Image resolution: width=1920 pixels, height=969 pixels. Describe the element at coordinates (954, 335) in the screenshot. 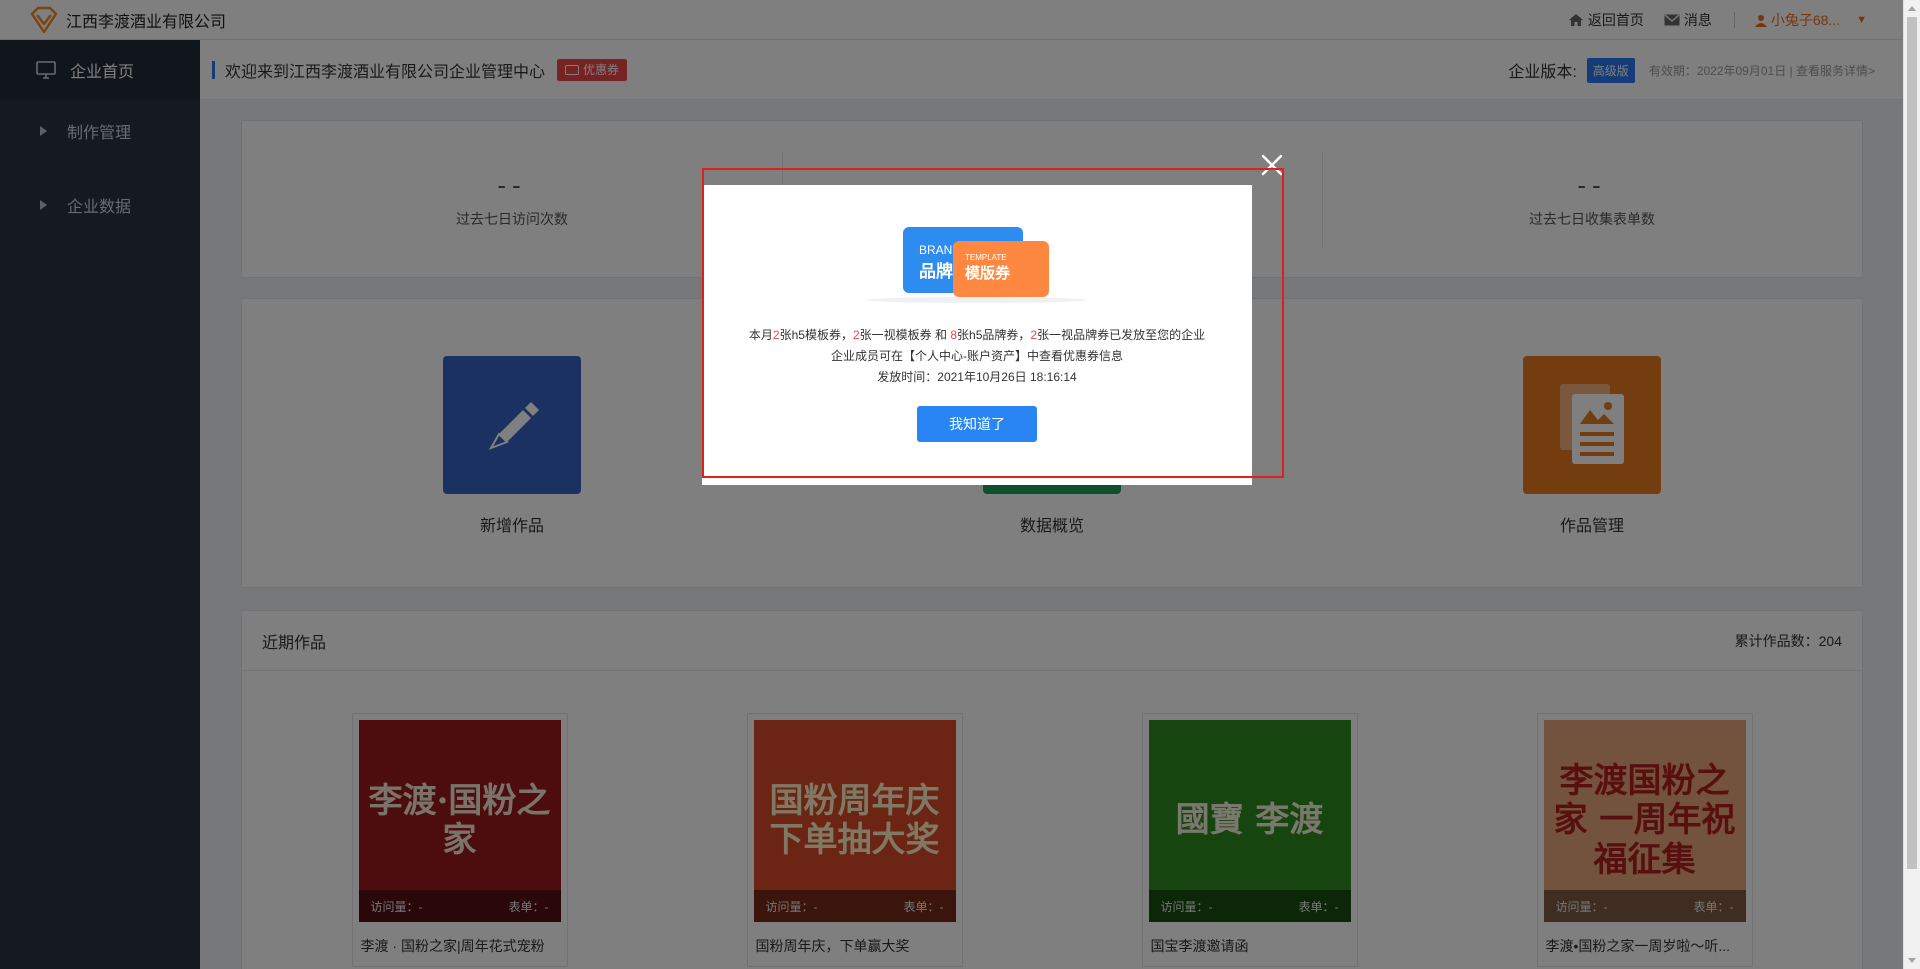

I see `msg-num: 8` at that location.